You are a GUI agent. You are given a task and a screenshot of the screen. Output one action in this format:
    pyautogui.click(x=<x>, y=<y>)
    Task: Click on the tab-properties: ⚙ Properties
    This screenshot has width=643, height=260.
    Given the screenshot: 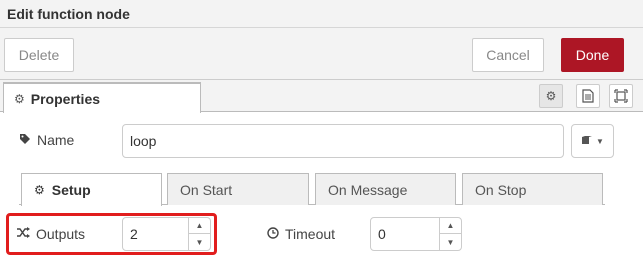 What is the action you would take?
    pyautogui.click(x=102, y=97)
    